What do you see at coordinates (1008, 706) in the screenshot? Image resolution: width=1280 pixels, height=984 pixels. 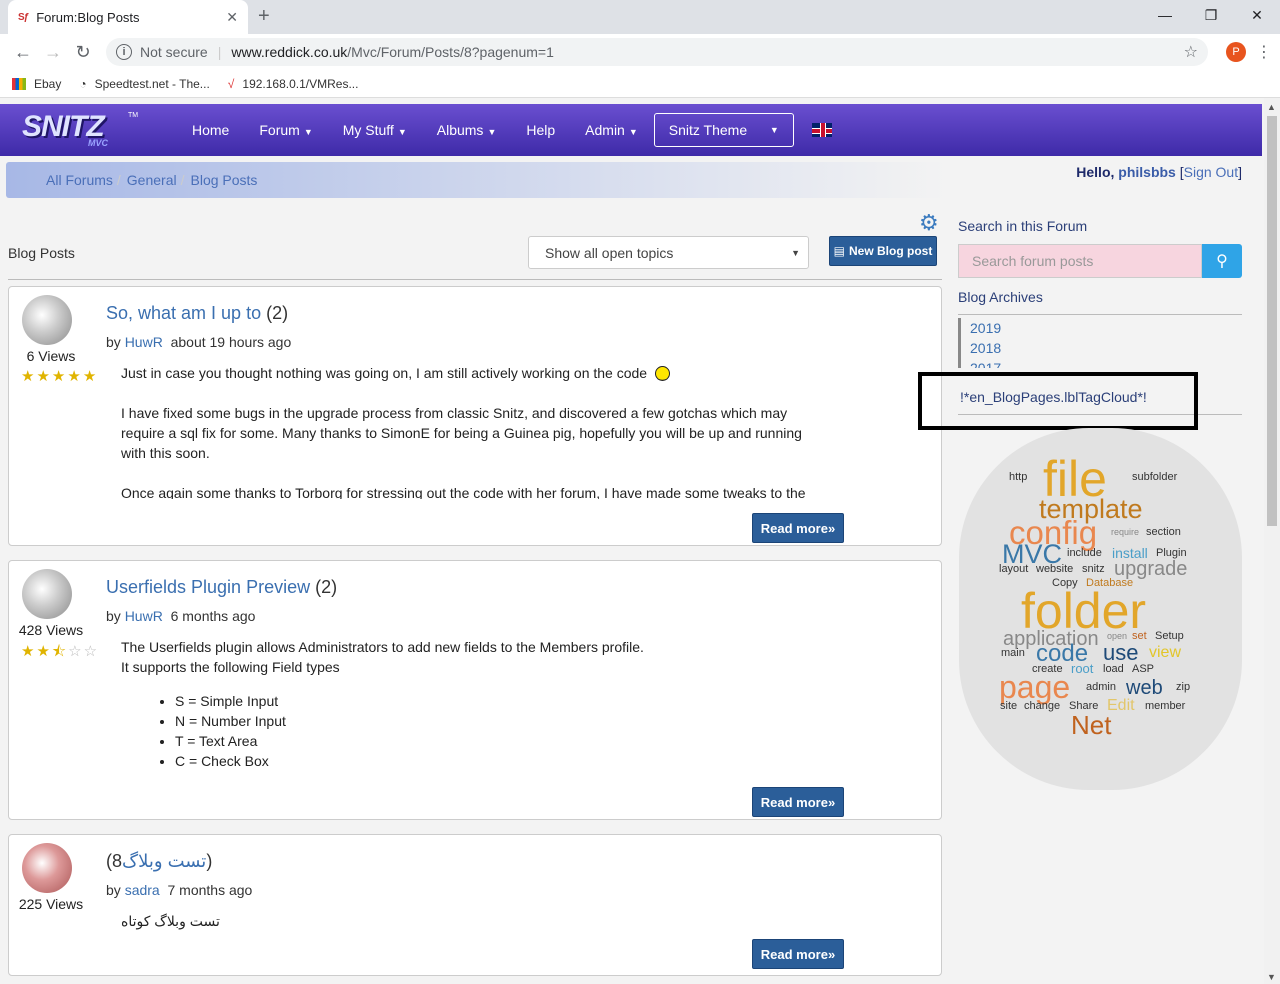 I see `tag-link: site` at bounding box center [1008, 706].